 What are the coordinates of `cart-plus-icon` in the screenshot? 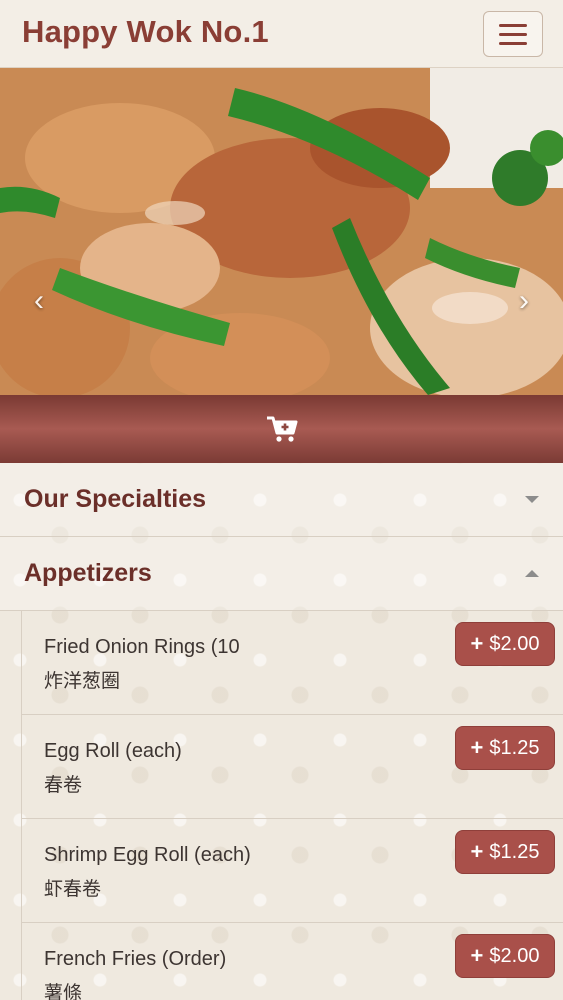 It's located at (281, 429).